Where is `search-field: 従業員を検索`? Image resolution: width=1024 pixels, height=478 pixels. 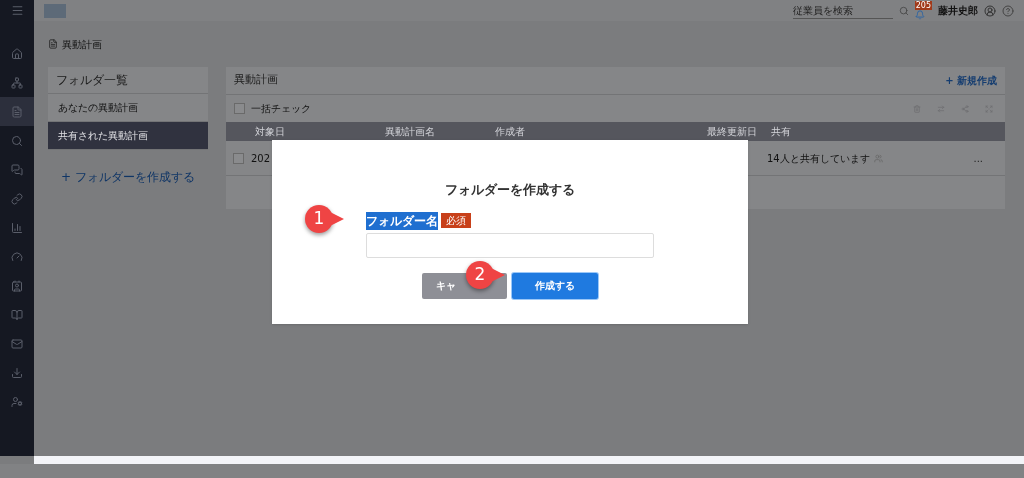
search-field: 従業員を検索 is located at coordinates (842, 10).